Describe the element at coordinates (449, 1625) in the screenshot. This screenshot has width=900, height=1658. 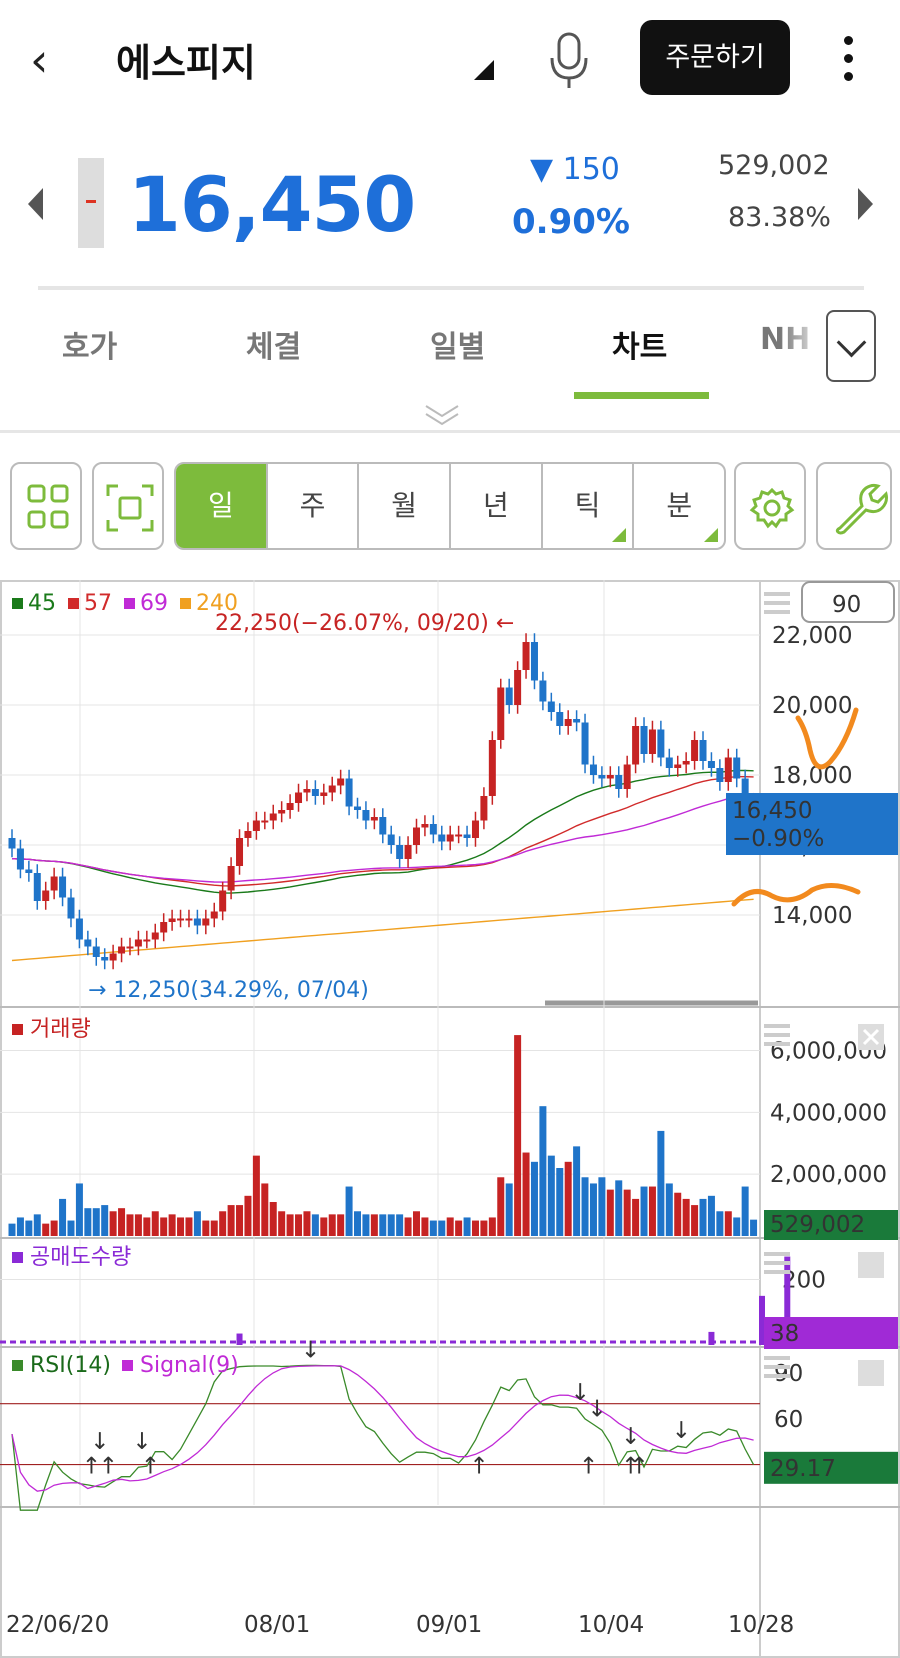
I see `date-axis-tick: 09/01` at that location.